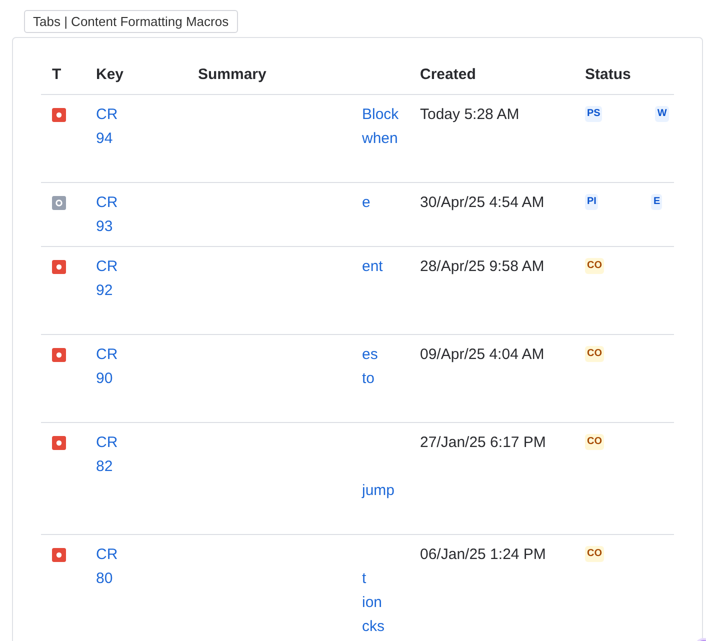  What do you see at coordinates (482, 354) in the screenshot?
I see `created-date: 09/Apr/25 4:04 AM` at bounding box center [482, 354].